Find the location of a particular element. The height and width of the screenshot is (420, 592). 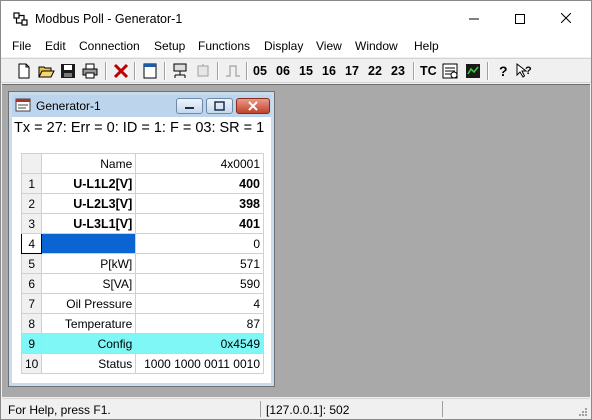

child-maximize-button is located at coordinates (219, 106).